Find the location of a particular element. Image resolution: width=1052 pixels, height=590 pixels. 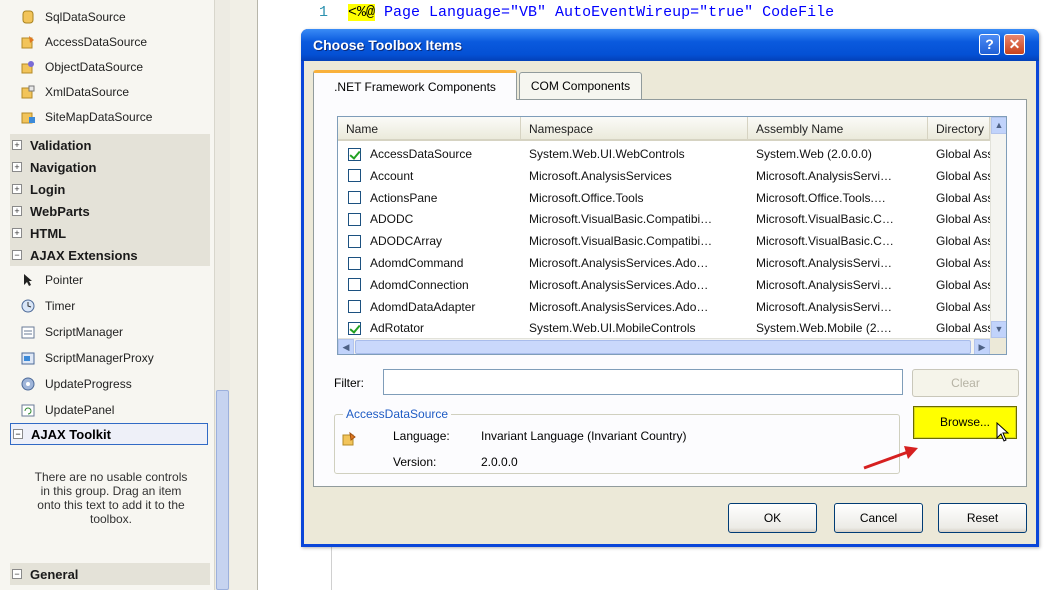

toolbox-group: − AJAX Extensions is located at coordinates (110, 255).